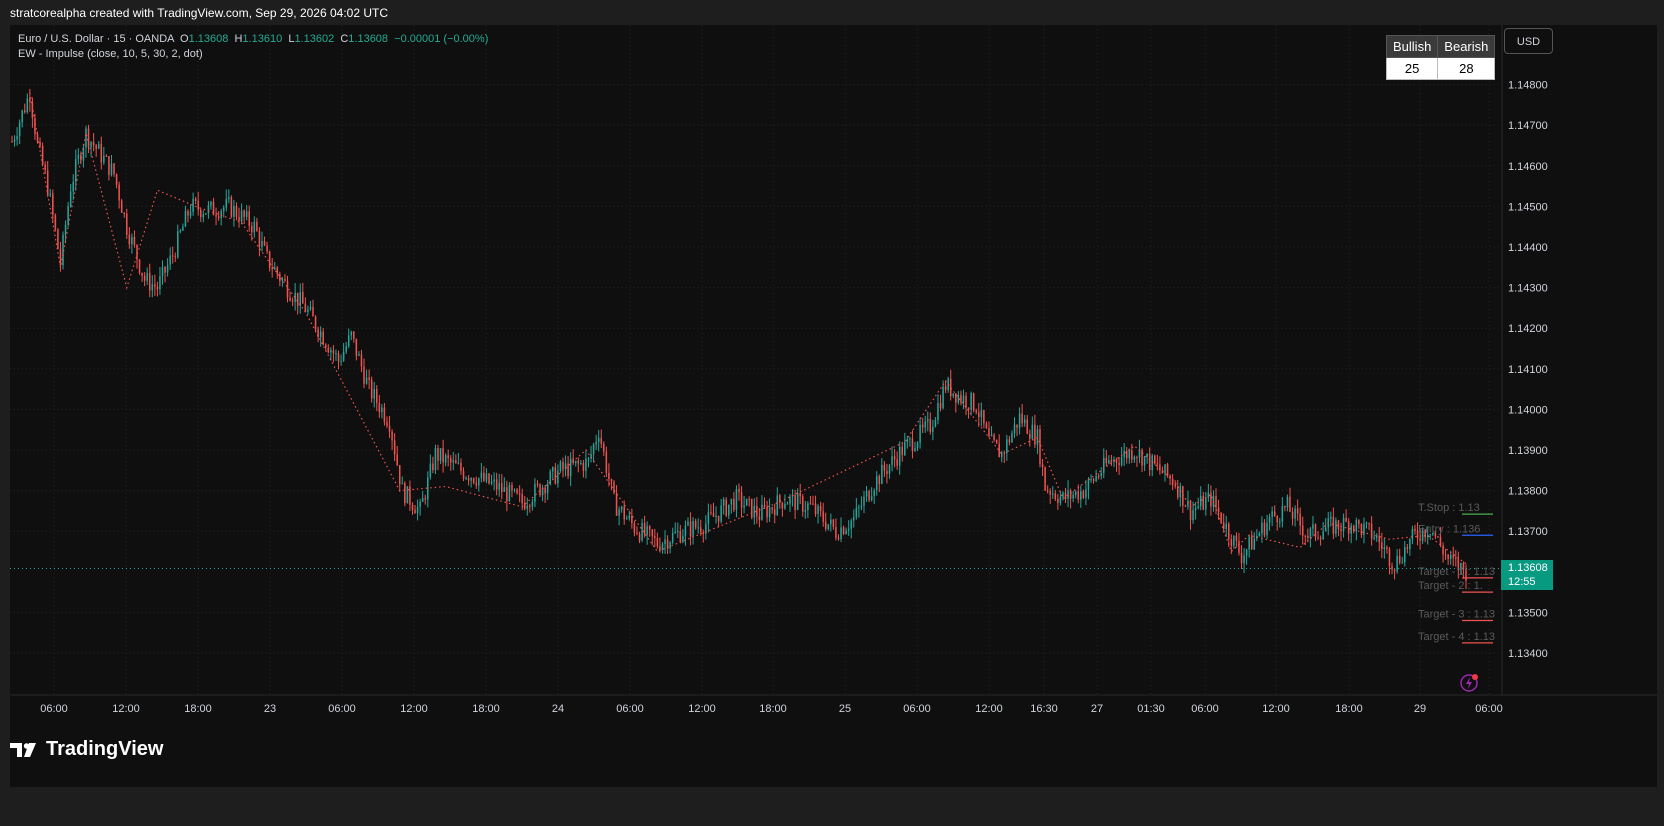 The image size is (1664, 826). I want to click on bearish-header: Bearish, so click(1466, 46).